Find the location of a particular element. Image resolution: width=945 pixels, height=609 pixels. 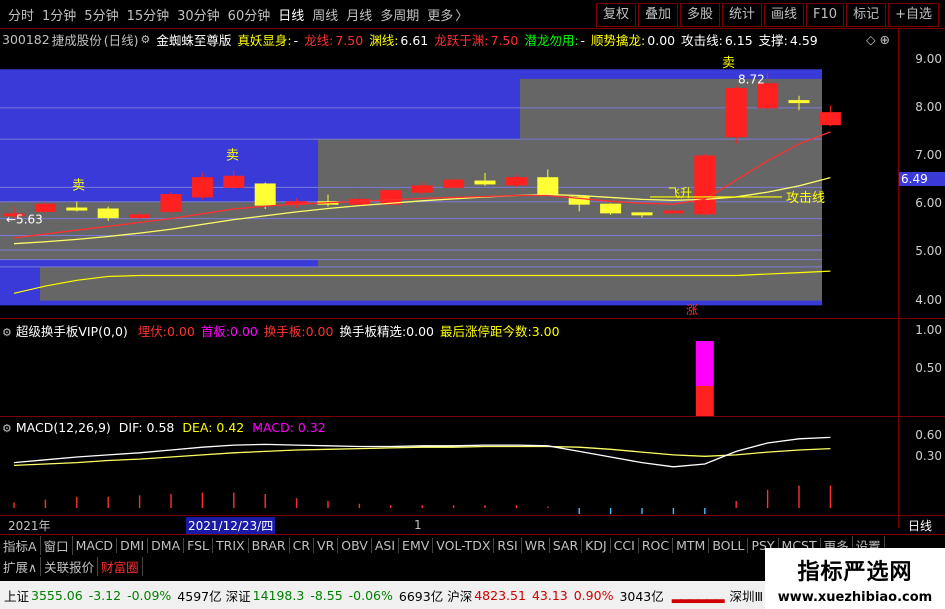

high-price-label: 8.72 is located at coordinates (751, 80).